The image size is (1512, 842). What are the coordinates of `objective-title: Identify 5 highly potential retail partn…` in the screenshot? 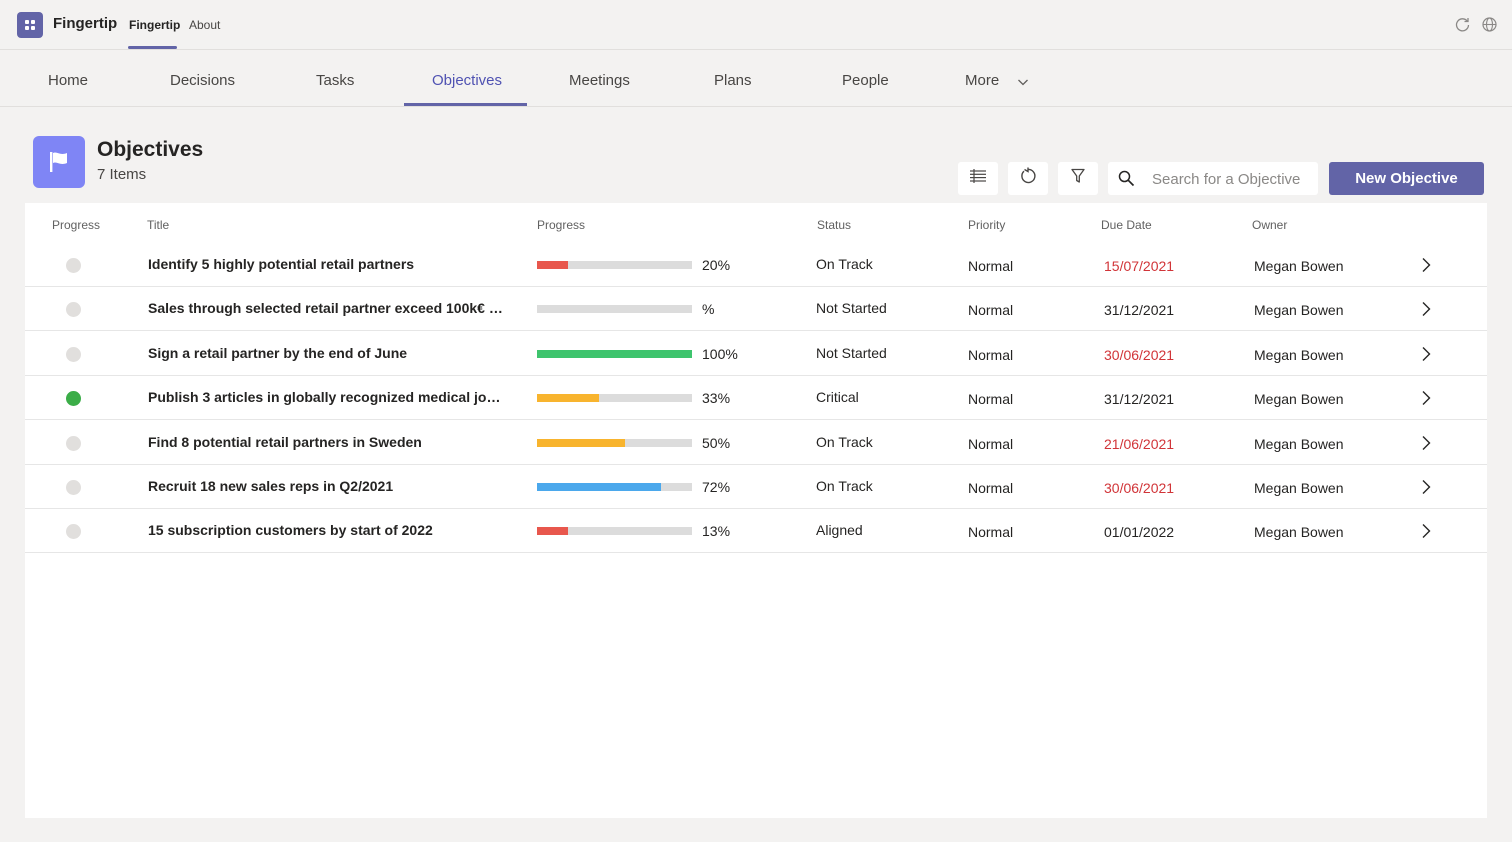 It's located at (328, 264).